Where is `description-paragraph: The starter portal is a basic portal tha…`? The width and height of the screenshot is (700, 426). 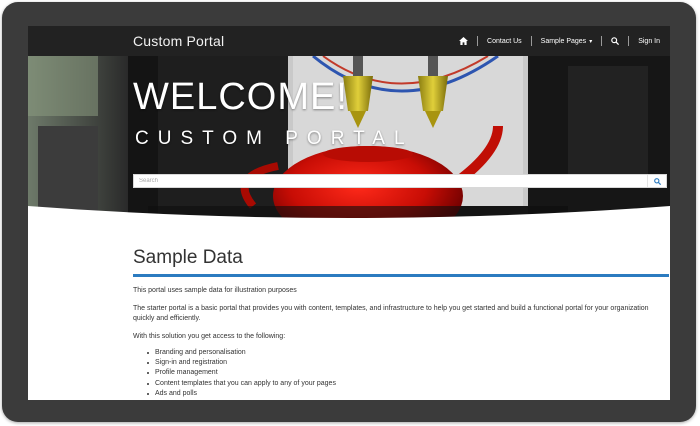 description-paragraph: The starter portal is a basic portal tha… is located at coordinates (391, 313).